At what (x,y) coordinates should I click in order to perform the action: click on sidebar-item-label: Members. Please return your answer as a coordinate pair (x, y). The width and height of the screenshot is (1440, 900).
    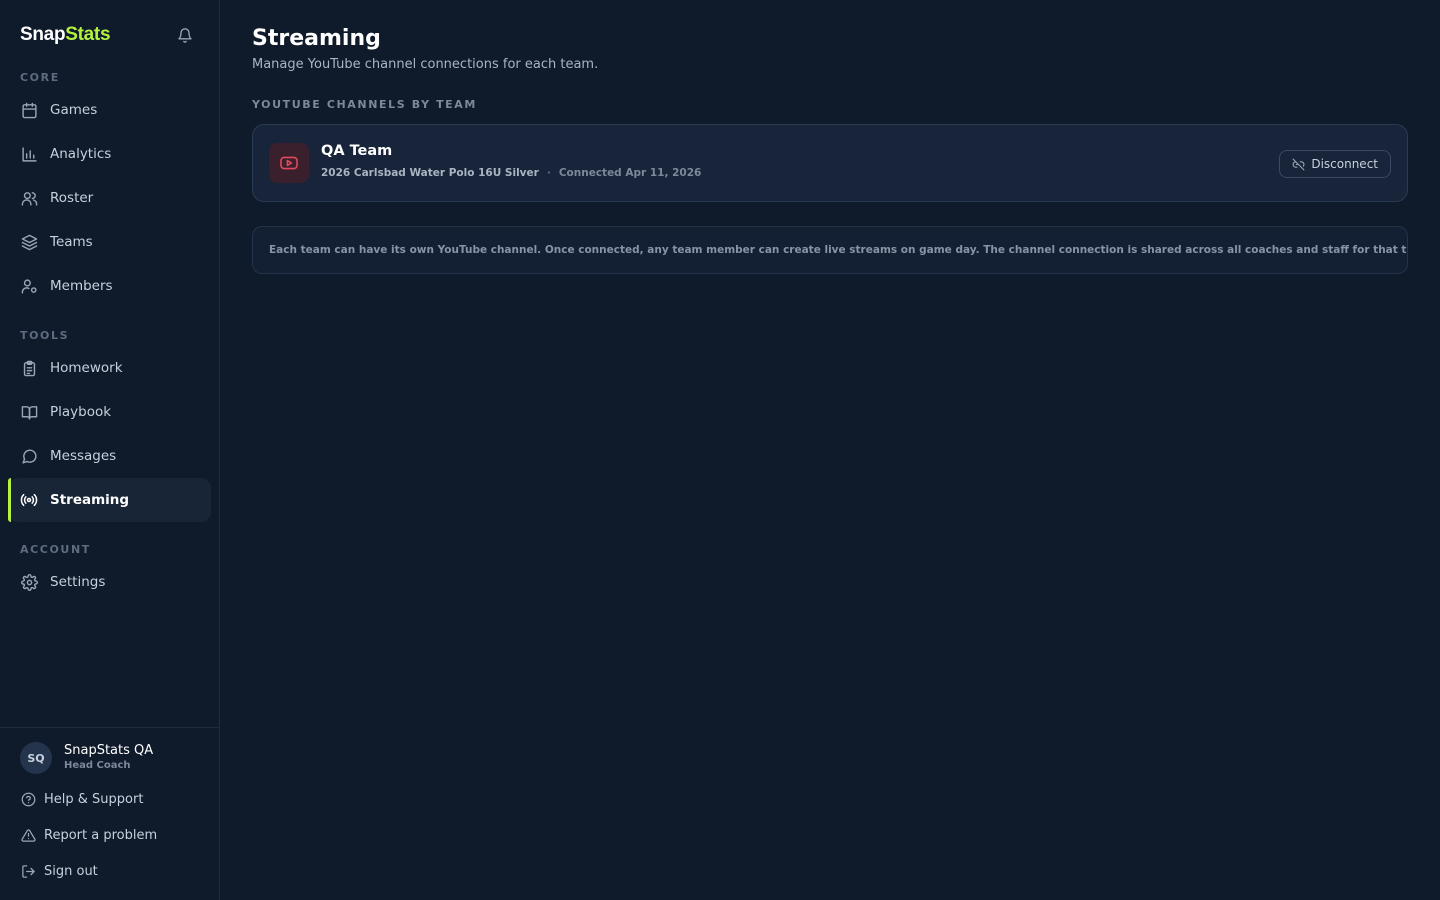
    Looking at the image, I should click on (81, 286).